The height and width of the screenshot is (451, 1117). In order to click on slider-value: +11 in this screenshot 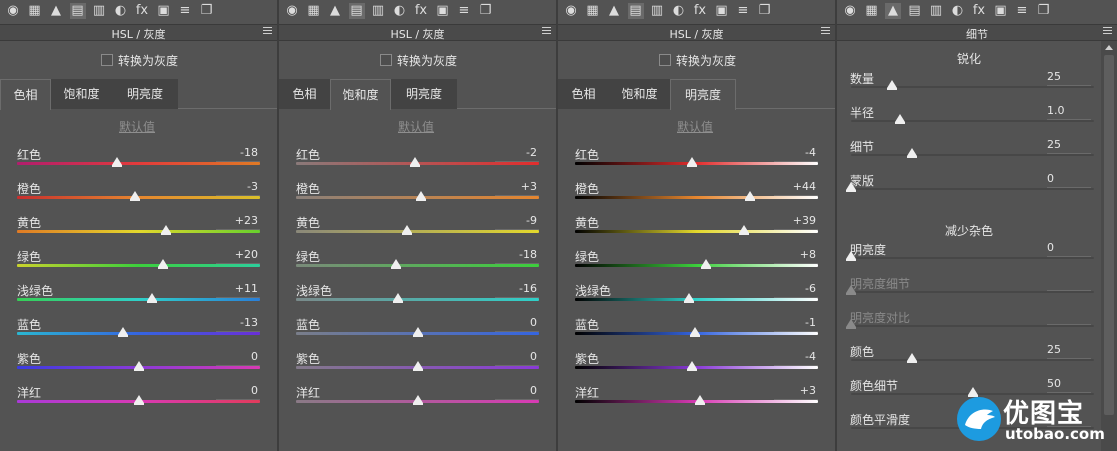, I will do `click(238, 288)`.